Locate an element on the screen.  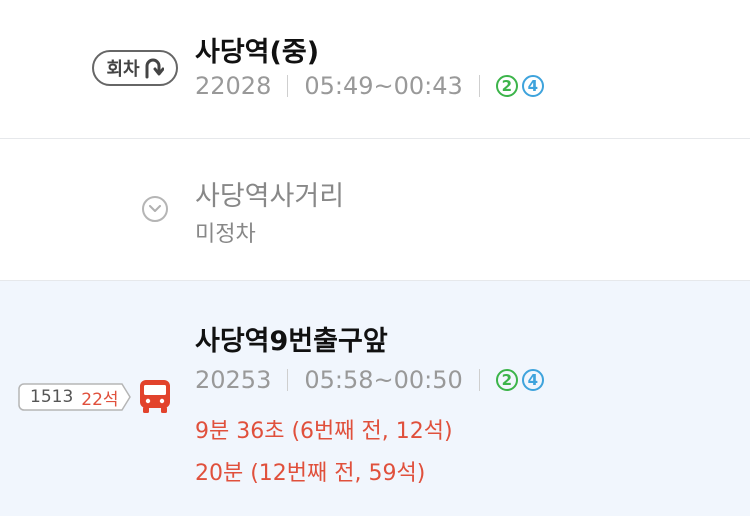
stop-name: 사당역사거리 is located at coordinates (270, 196).